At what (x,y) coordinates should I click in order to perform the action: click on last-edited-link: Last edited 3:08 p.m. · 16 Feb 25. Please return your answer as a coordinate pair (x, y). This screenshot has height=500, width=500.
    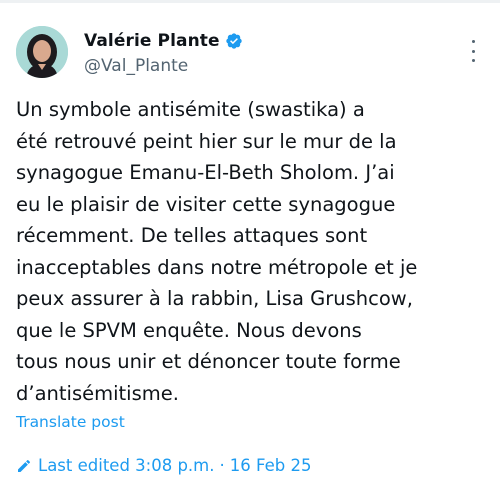
    Looking at the image, I should click on (163, 465).